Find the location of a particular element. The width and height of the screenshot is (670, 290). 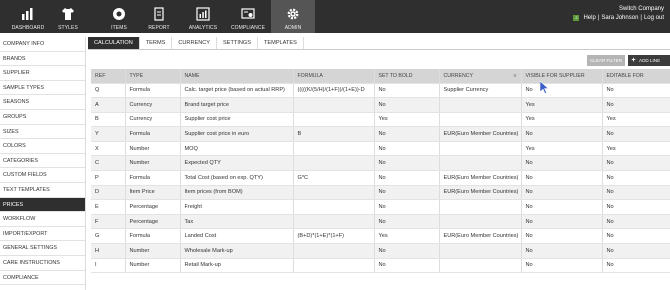

sidebar-item-custom-fields: CUSTOM FIELDS is located at coordinates (42, 175).